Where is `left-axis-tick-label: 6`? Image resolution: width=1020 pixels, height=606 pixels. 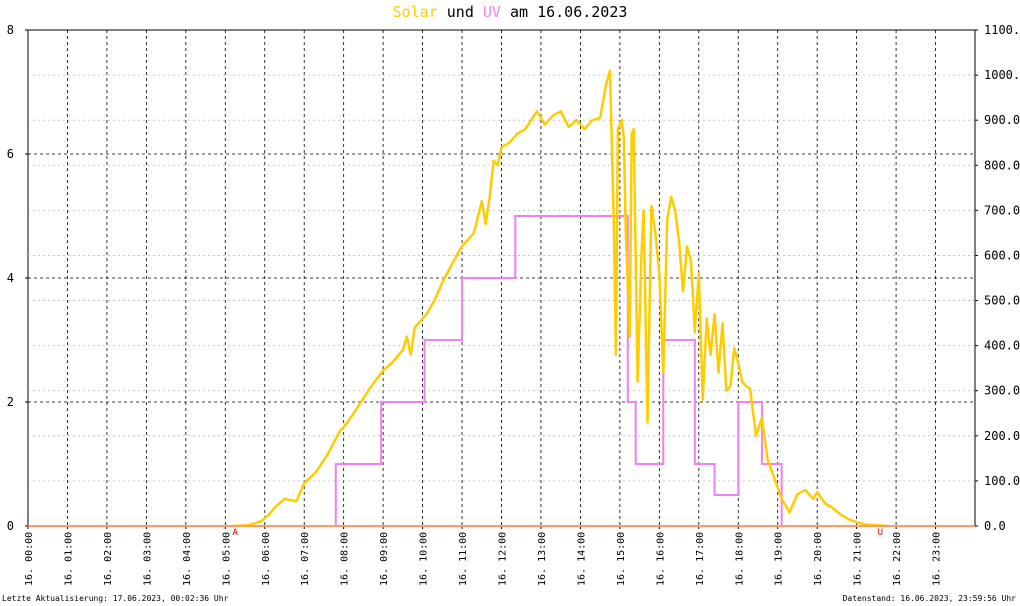
left-axis-tick-label: 6 is located at coordinates (10, 154).